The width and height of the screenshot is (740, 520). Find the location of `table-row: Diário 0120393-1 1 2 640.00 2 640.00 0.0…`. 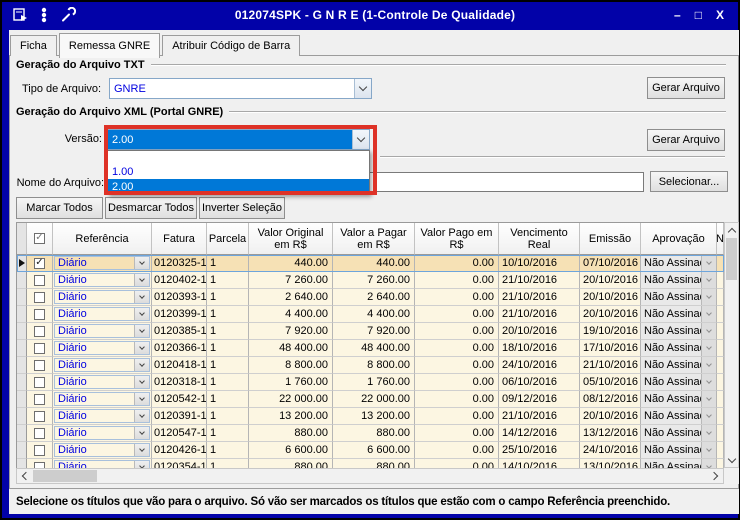

table-row: Diário 0120393-1 1 2 640.00 2 640.00 0.0… is located at coordinates (370, 297).